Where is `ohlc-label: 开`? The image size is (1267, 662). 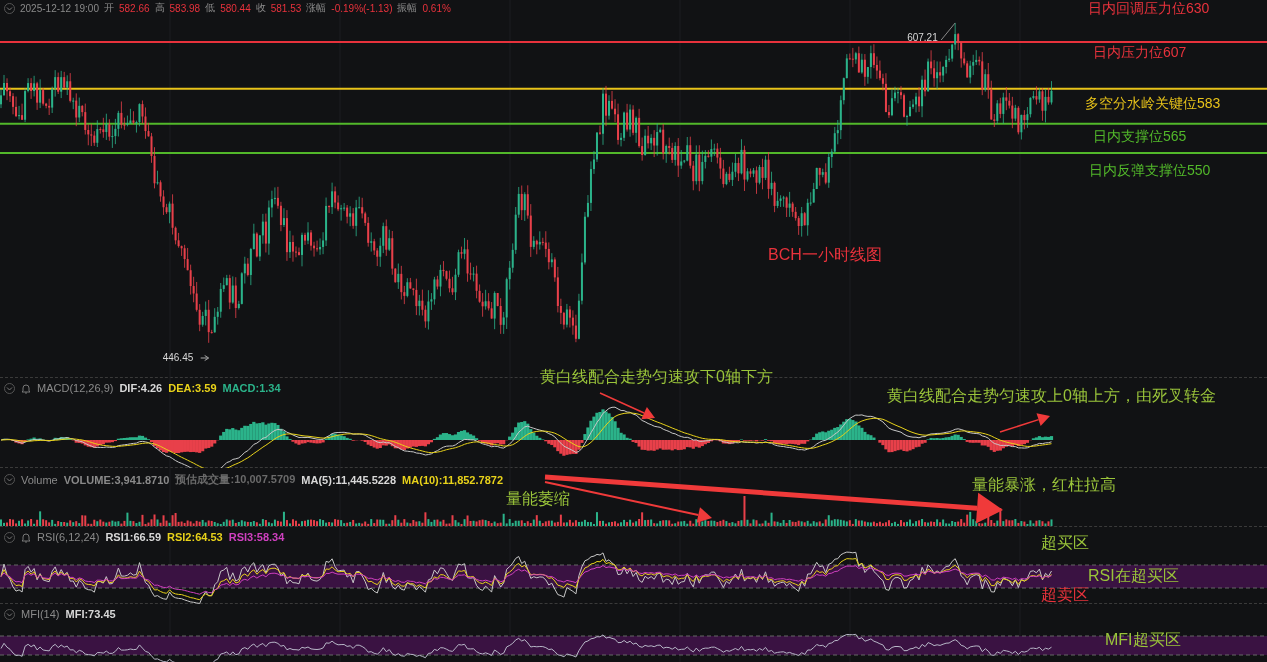
ohlc-label: 开 is located at coordinates (108, 8).